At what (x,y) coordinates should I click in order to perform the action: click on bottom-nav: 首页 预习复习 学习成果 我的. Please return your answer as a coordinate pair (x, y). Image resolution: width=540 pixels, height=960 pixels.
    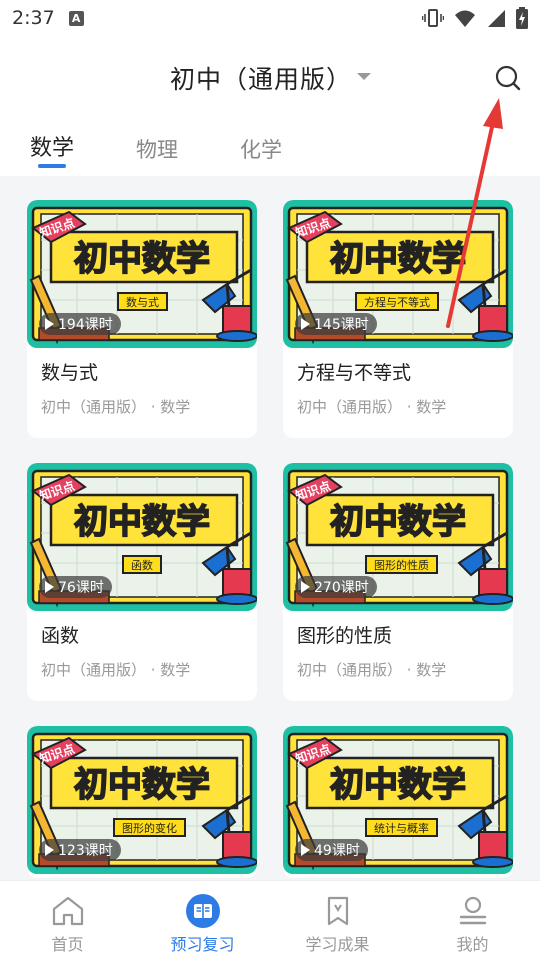
    Looking at the image, I should click on (270, 920).